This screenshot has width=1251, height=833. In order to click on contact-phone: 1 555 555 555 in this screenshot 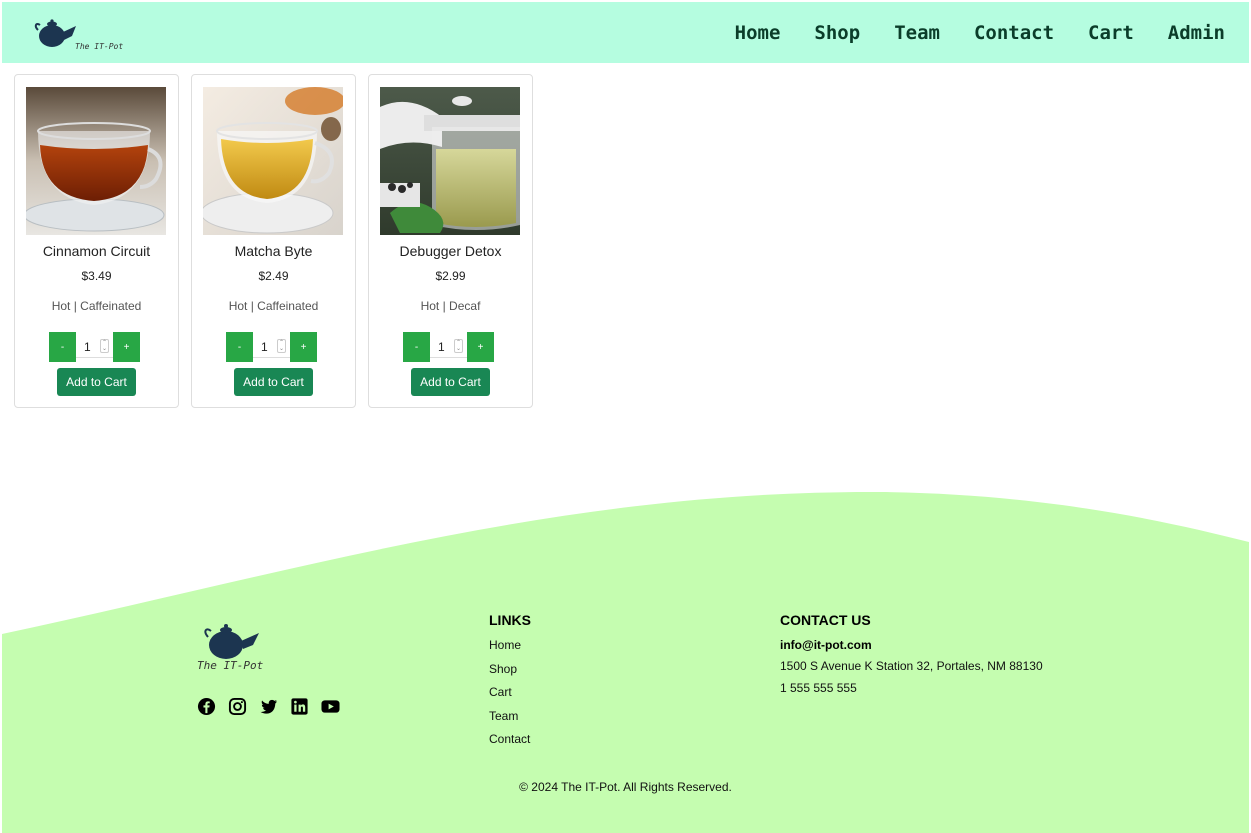, I will do `click(818, 688)`.